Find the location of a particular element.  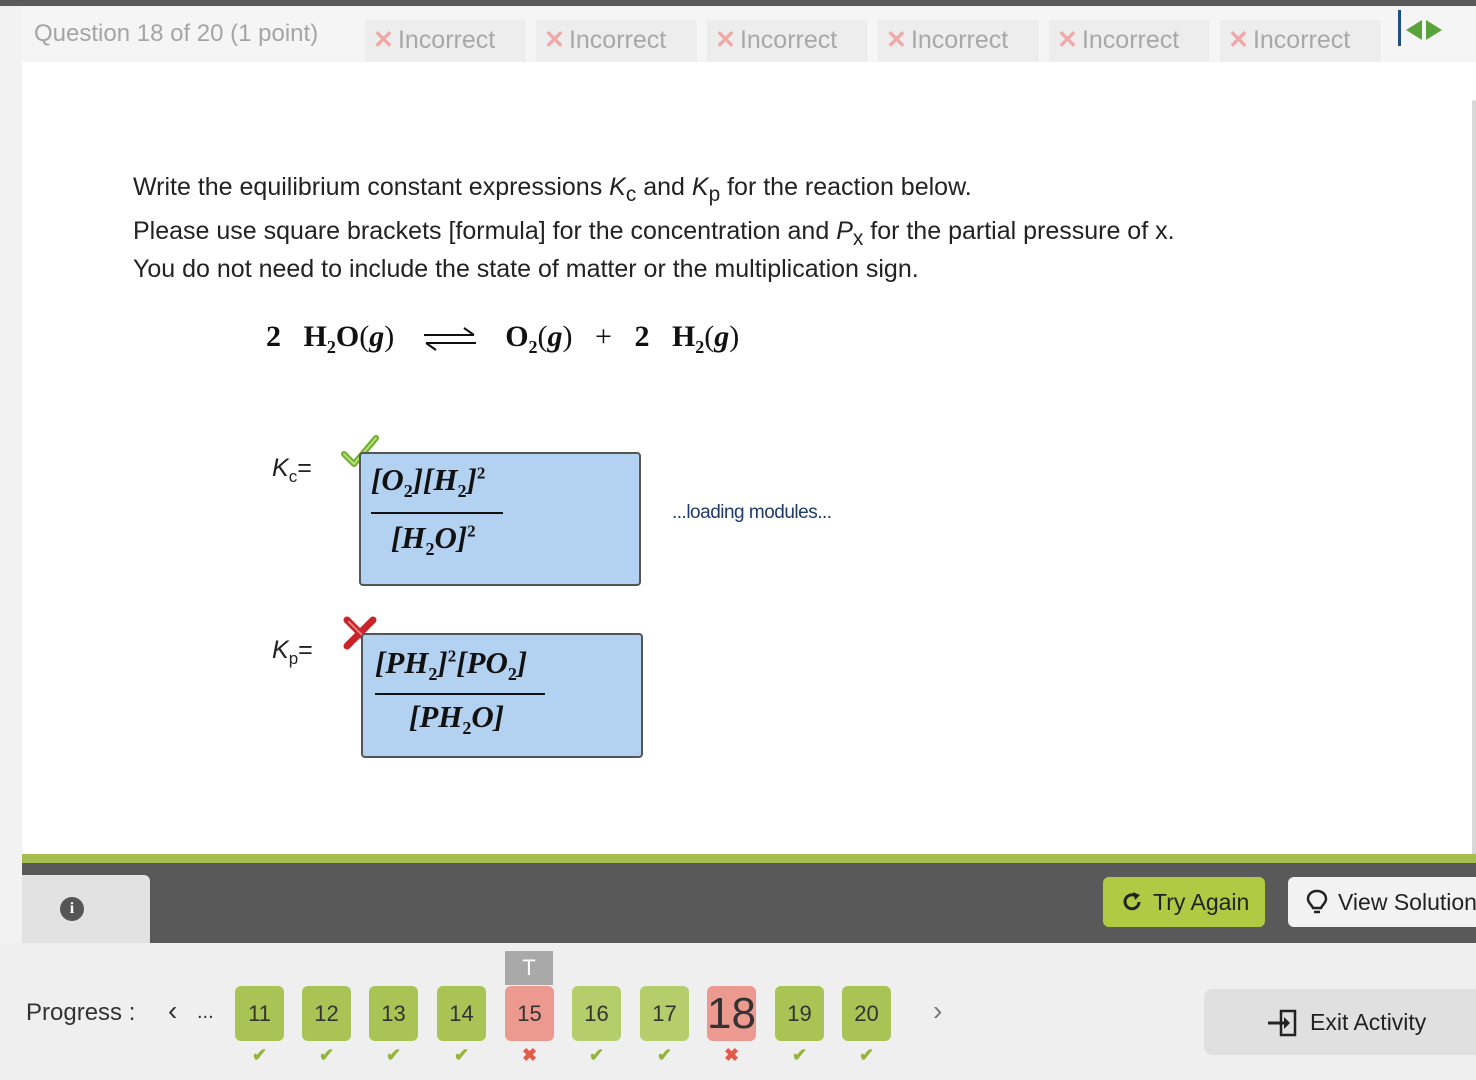

attempt-tab-2: ✕ Incorrect is located at coordinates (617, 41).